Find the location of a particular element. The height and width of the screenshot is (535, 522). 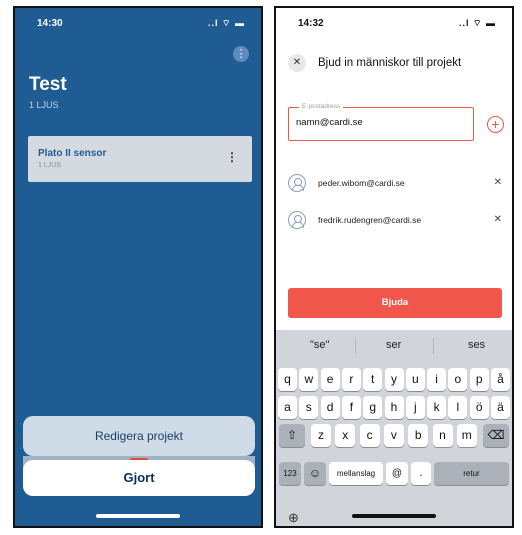

key-k: k is located at coordinates (437, 407).